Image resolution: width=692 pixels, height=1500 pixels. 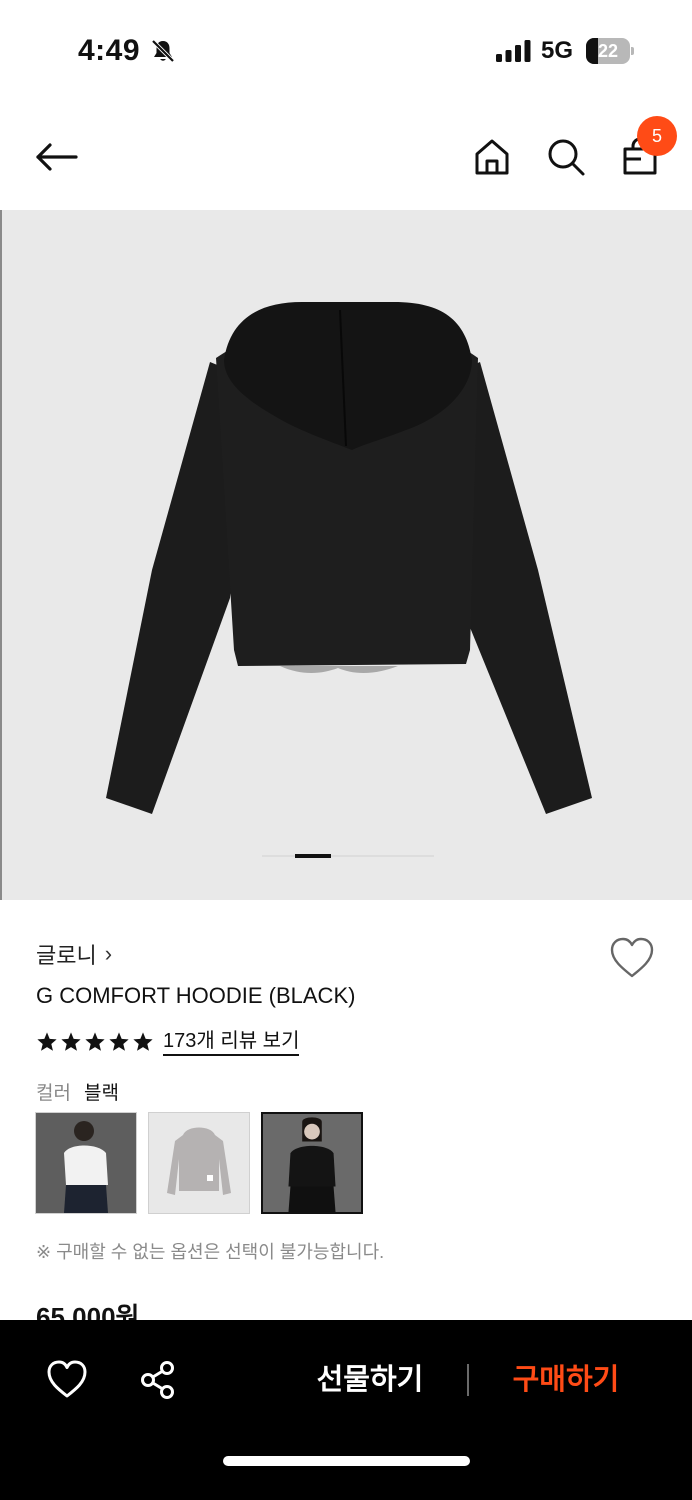 I want to click on back-button, so click(x=56, y=157).